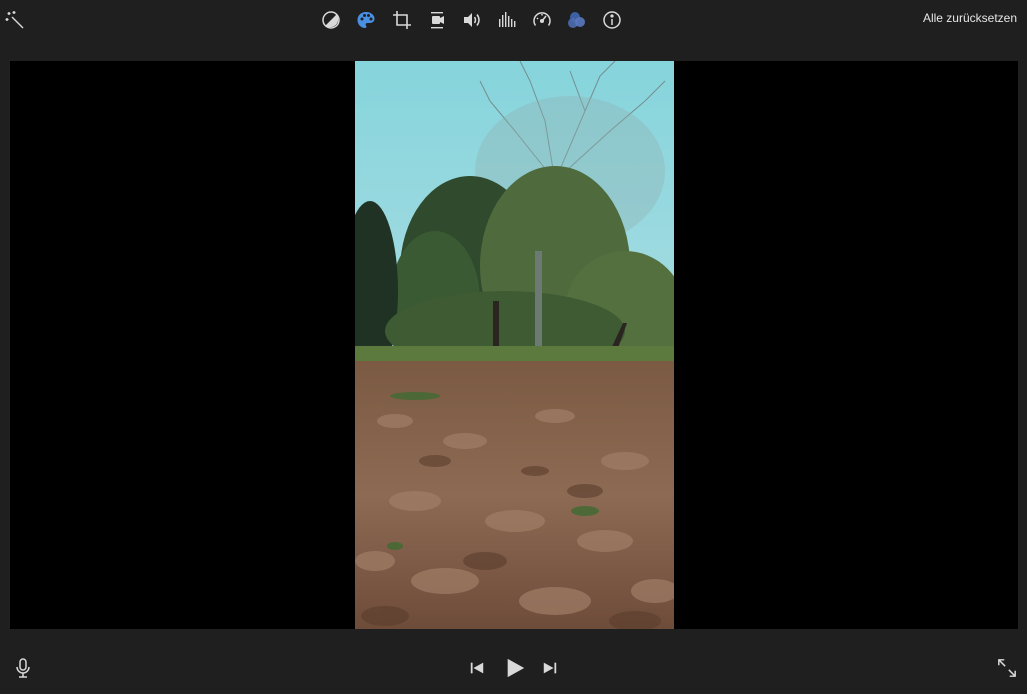 Image resolution: width=1027 pixels, height=694 pixels. I want to click on skip-back-icon, so click(477, 668).